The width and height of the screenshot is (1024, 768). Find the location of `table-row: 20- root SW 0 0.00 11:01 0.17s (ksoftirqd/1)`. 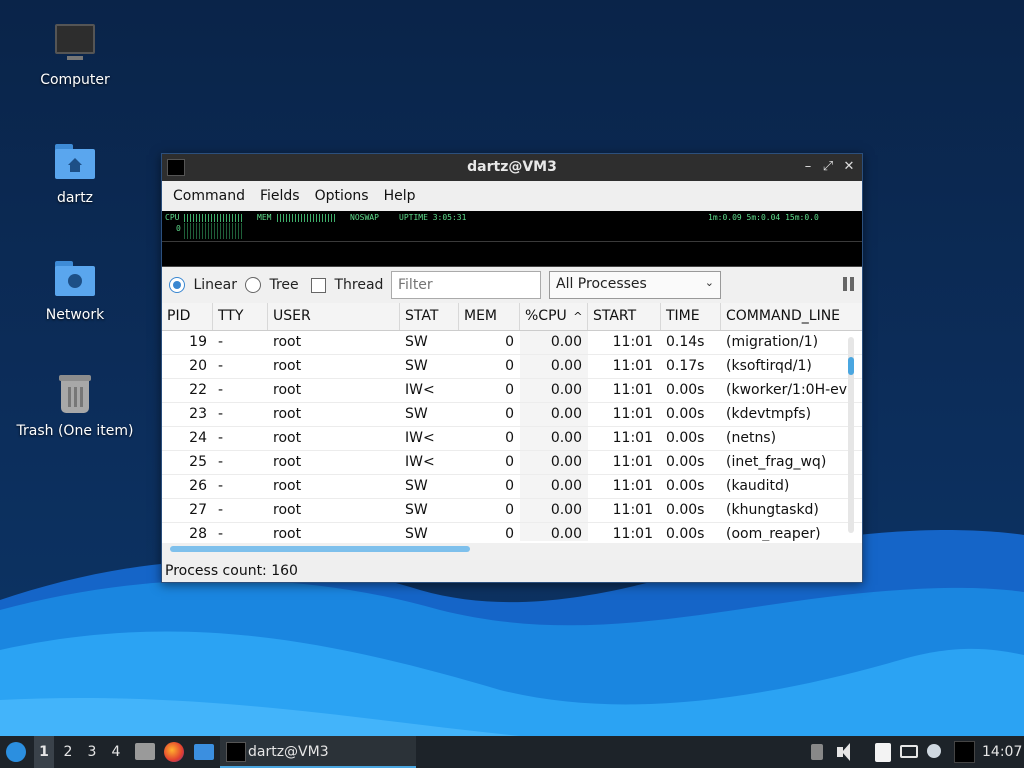

table-row: 20- root SW 0 0.00 11:01 0.17s (ksoftirqd/1) is located at coordinates (512, 367).